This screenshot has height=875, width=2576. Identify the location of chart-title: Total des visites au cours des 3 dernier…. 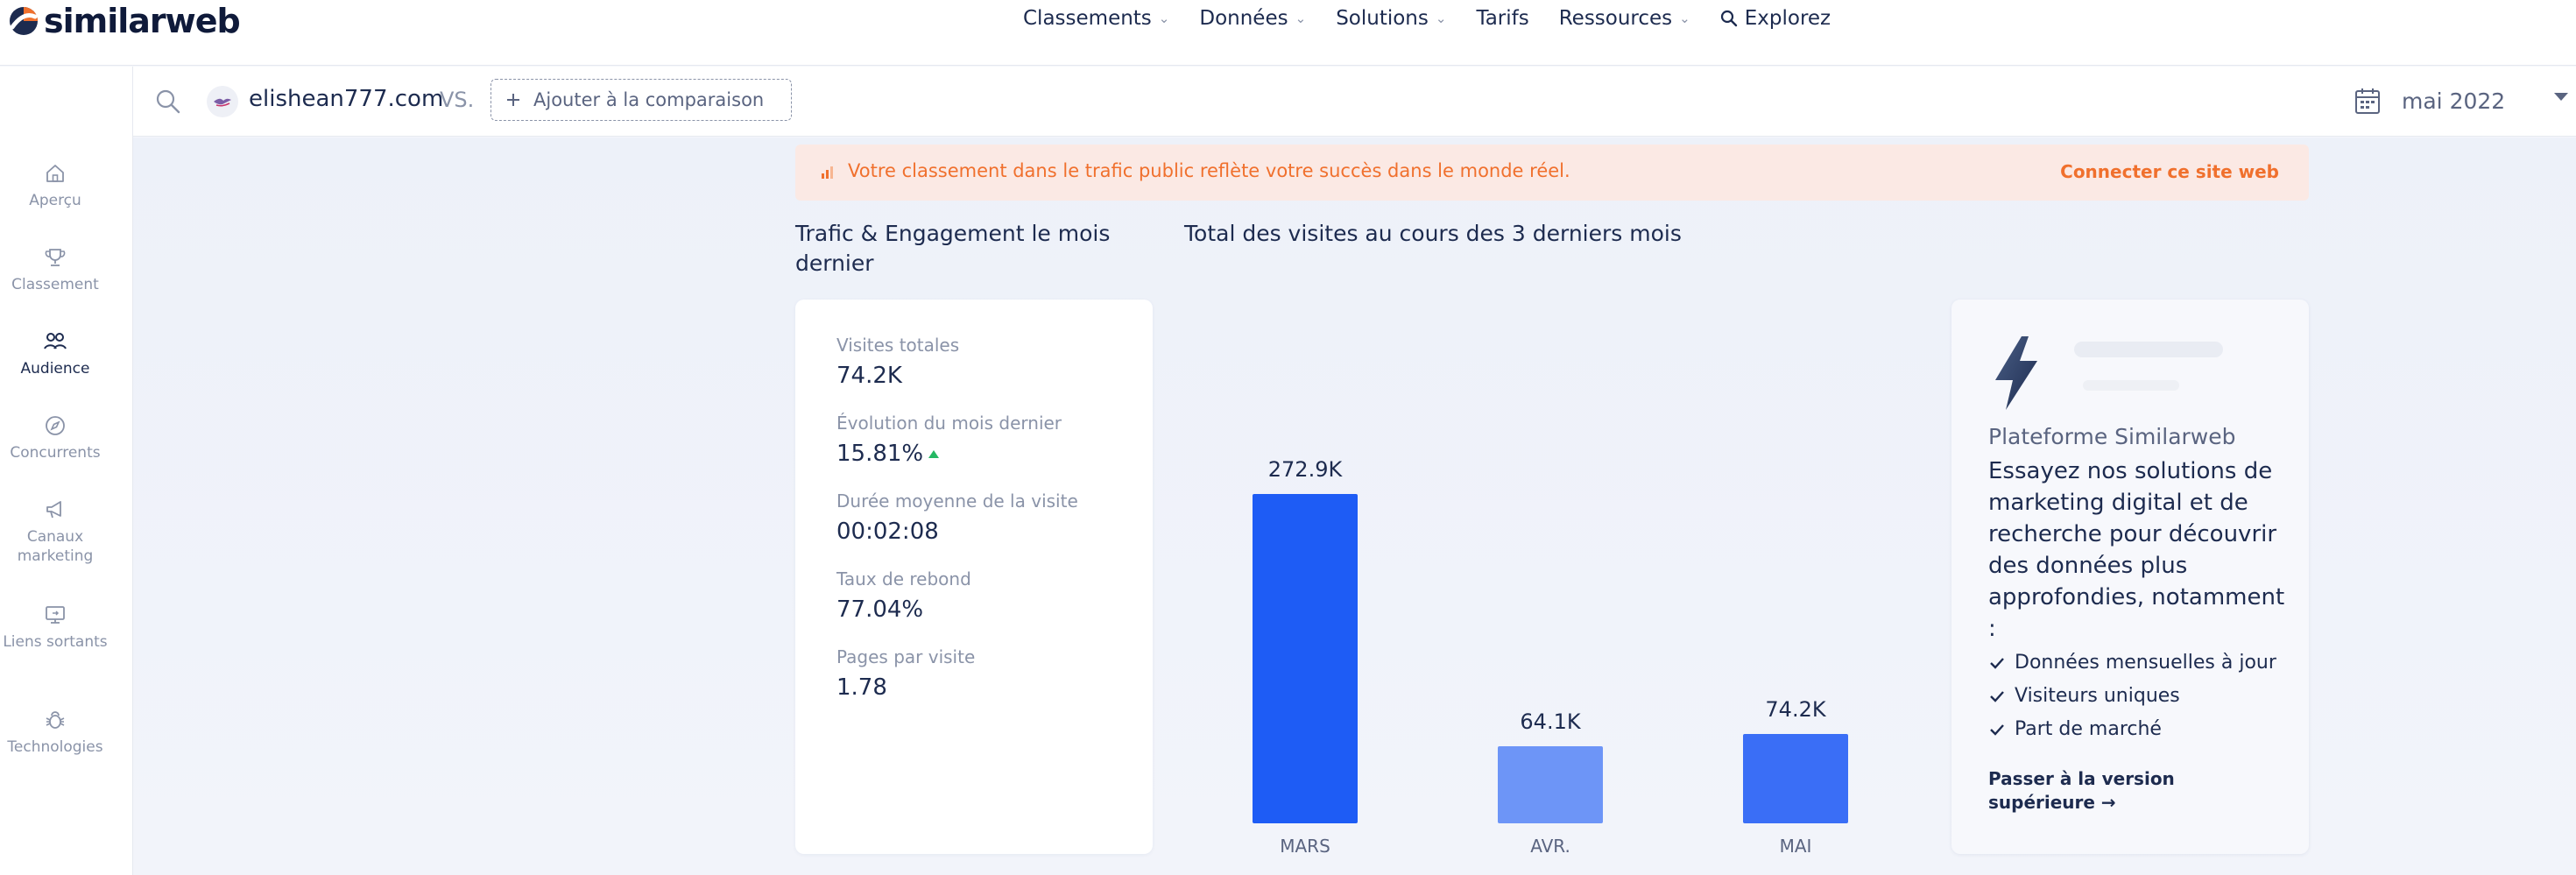
(1433, 233).